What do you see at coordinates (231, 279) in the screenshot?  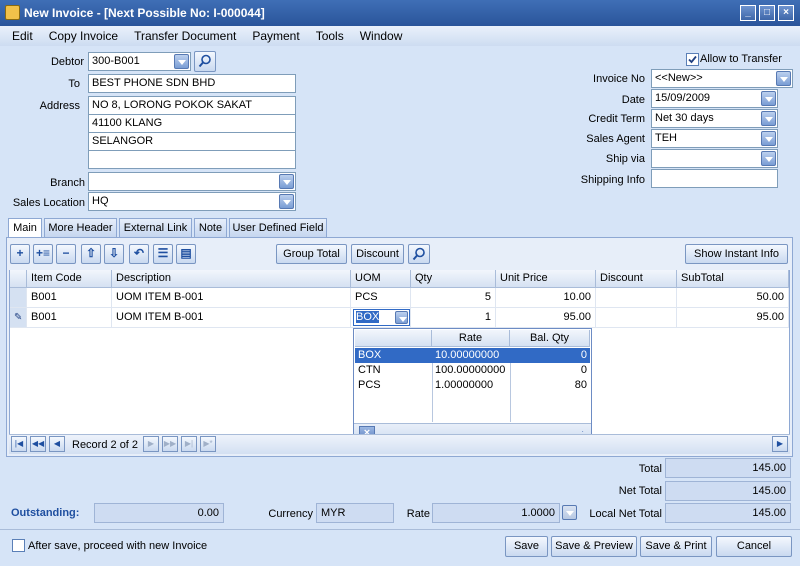 I see `column-header-description: Description` at bounding box center [231, 279].